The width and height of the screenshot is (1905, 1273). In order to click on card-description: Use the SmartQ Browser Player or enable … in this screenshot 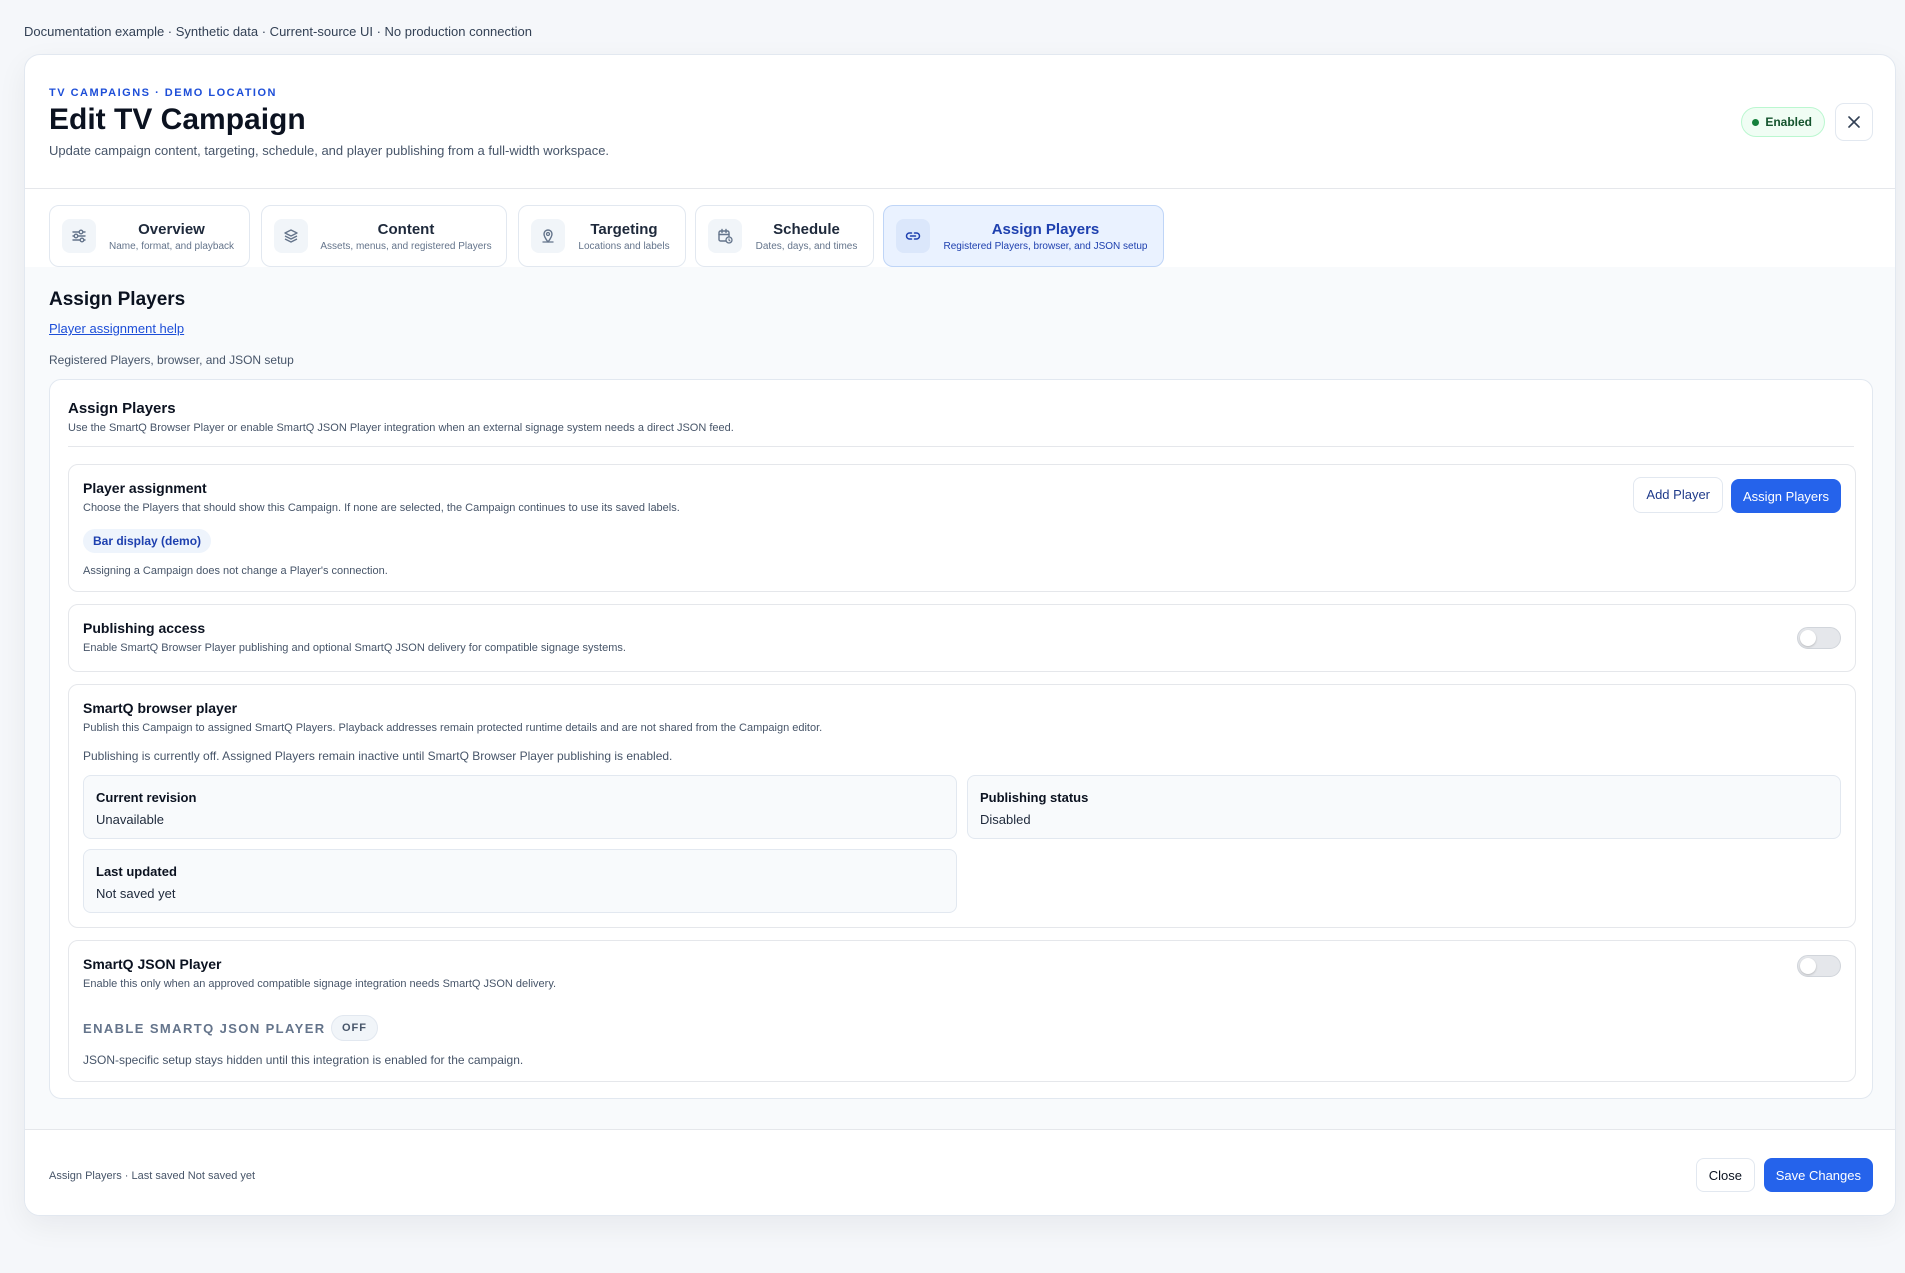, I will do `click(401, 428)`.